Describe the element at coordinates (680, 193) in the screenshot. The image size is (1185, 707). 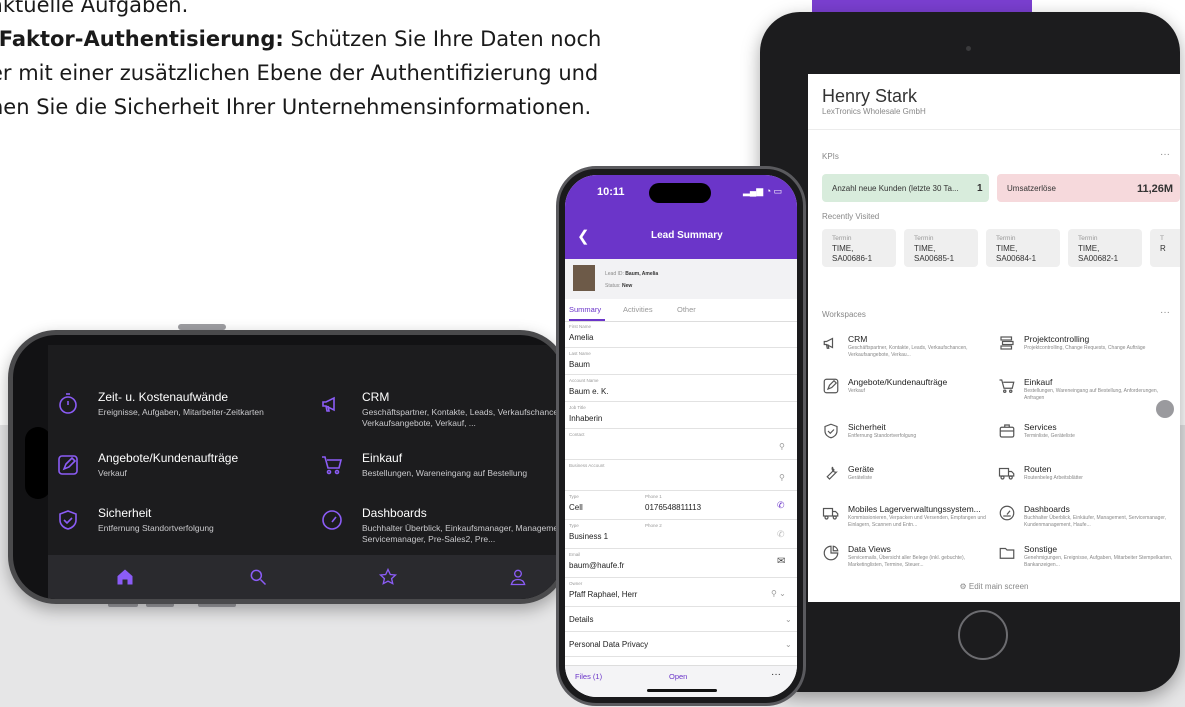
I see `dynamic-island` at that location.